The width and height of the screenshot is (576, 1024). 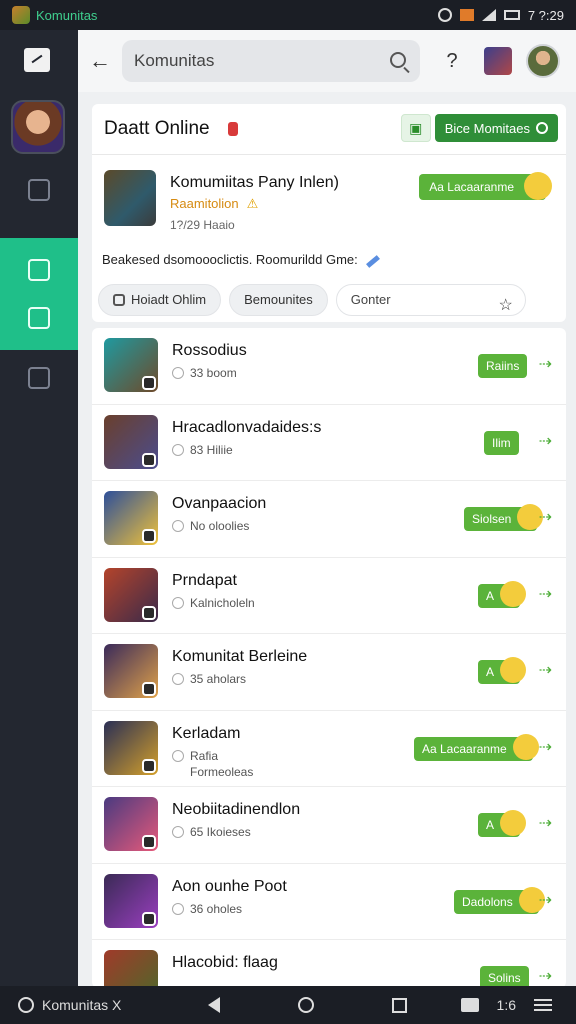 What do you see at coordinates (504, 517) in the screenshot?
I see `join-button: Siolsen` at bounding box center [504, 517].